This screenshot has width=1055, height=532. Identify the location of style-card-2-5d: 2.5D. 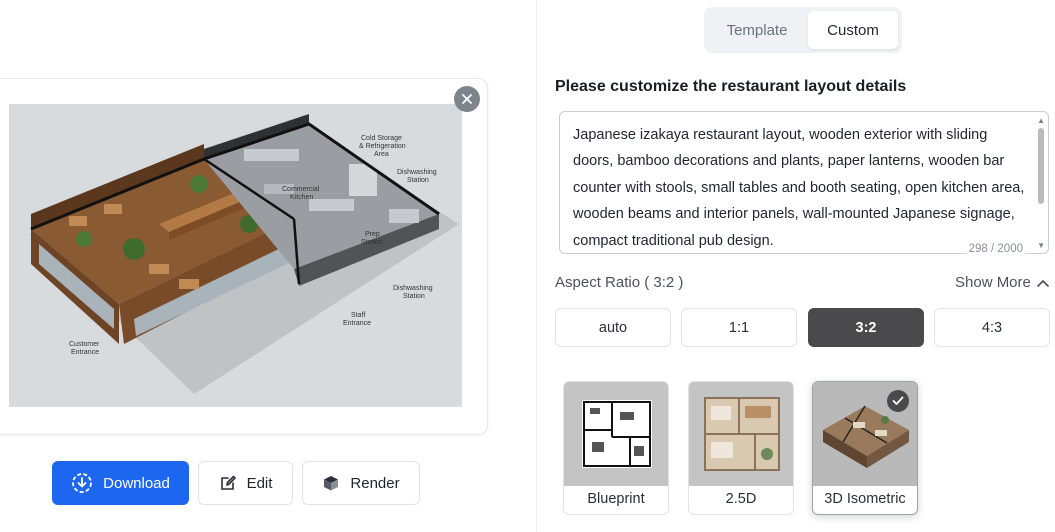
(741, 448).